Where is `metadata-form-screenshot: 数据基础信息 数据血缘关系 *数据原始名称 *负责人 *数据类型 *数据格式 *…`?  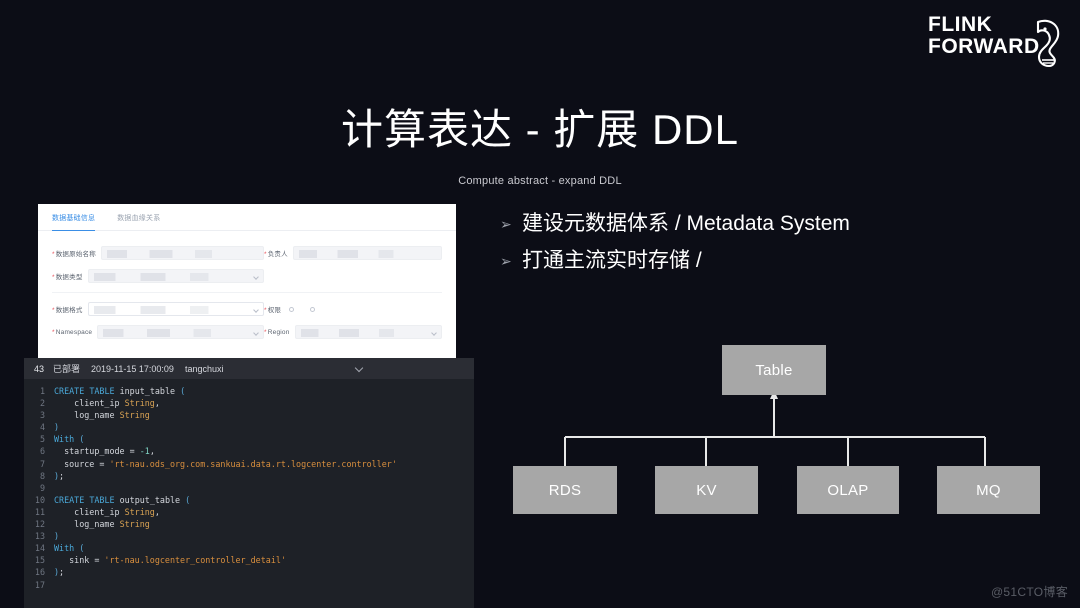
metadata-form-screenshot: 数据基础信息 数据血缘关系 *数据原始名称 *负责人 *数据类型 *数据格式 *… is located at coordinates (247, 282).